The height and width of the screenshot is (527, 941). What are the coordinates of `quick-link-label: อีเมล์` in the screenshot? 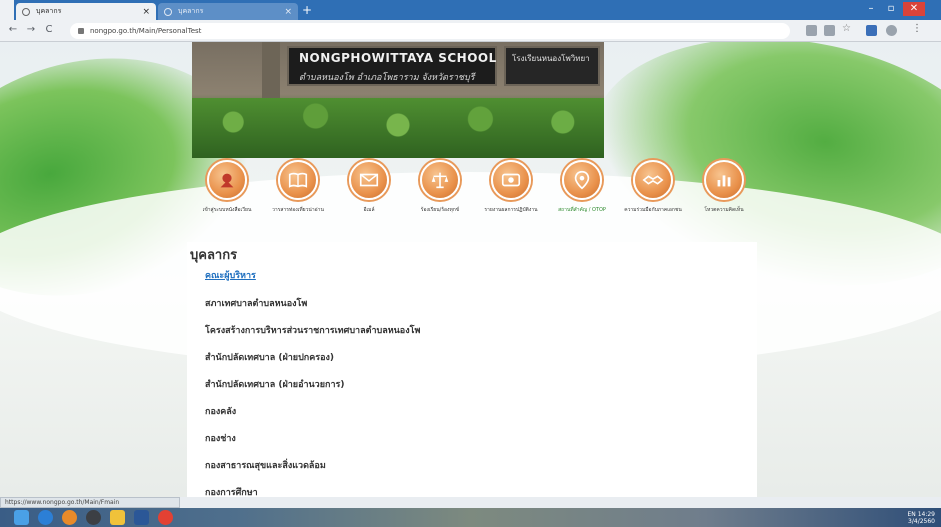 It's located at (369, 210).